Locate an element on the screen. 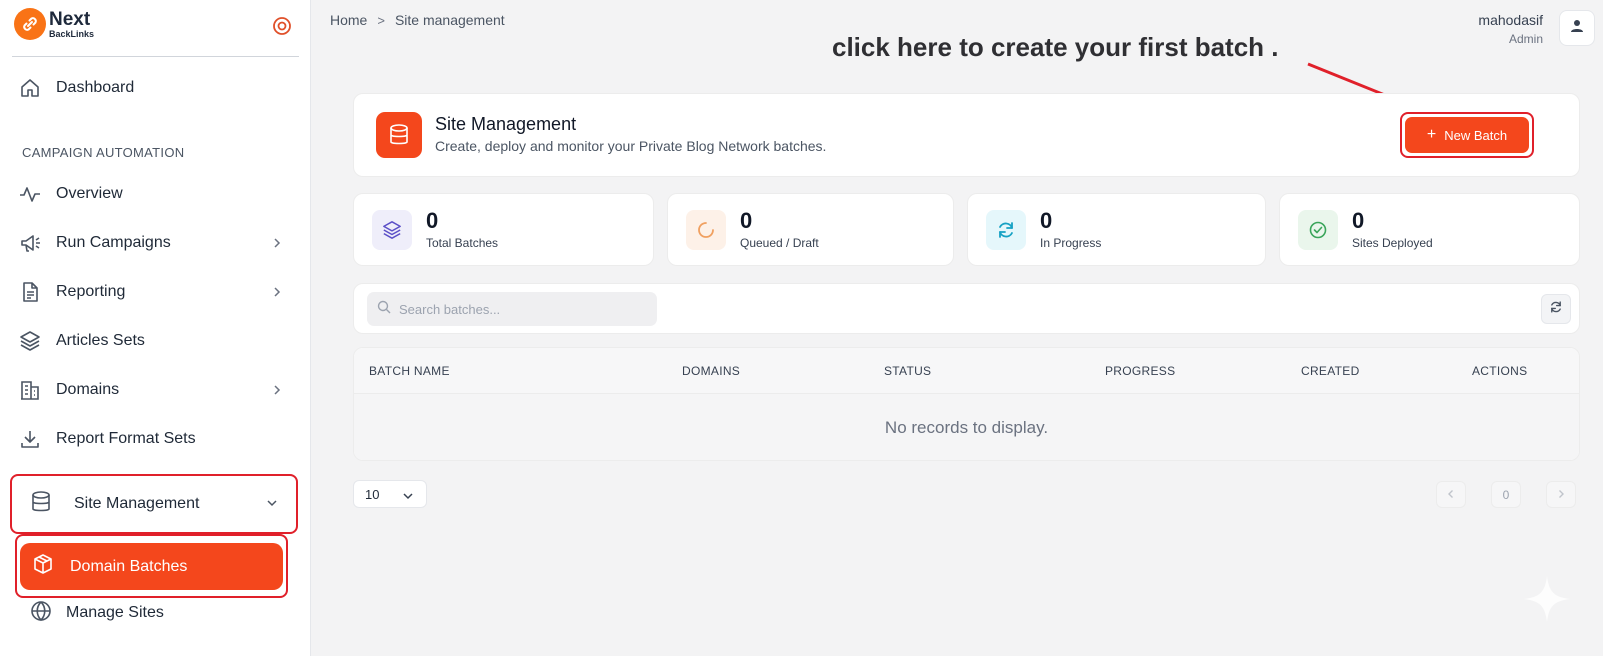 The image size is (1603, 656). home-icon is located at coordinates (30, 88).